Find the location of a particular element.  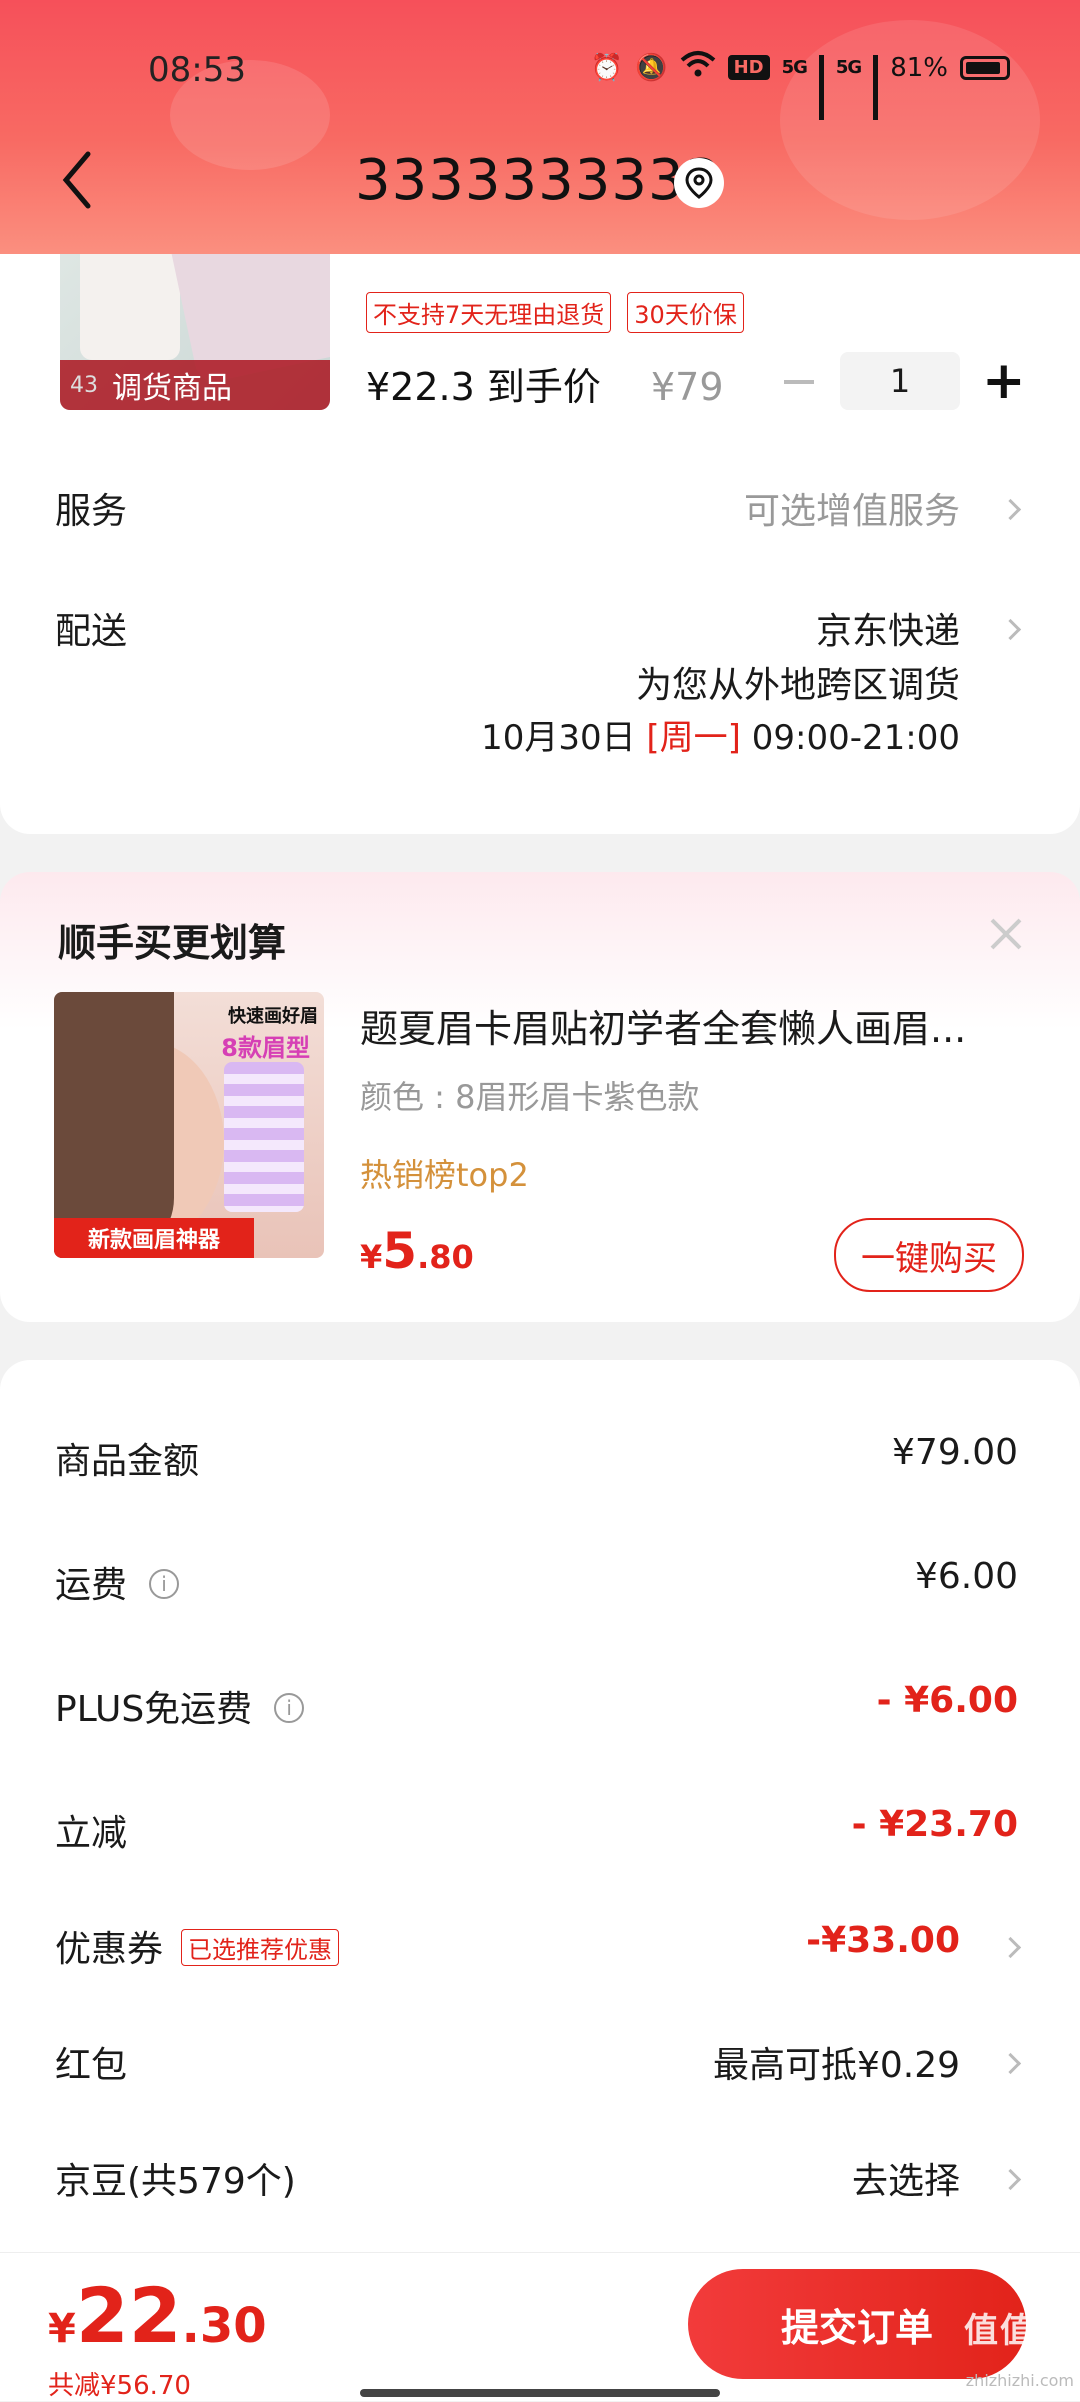

upsell-price-decimal: .80 is located at coordinates (445, 1257).